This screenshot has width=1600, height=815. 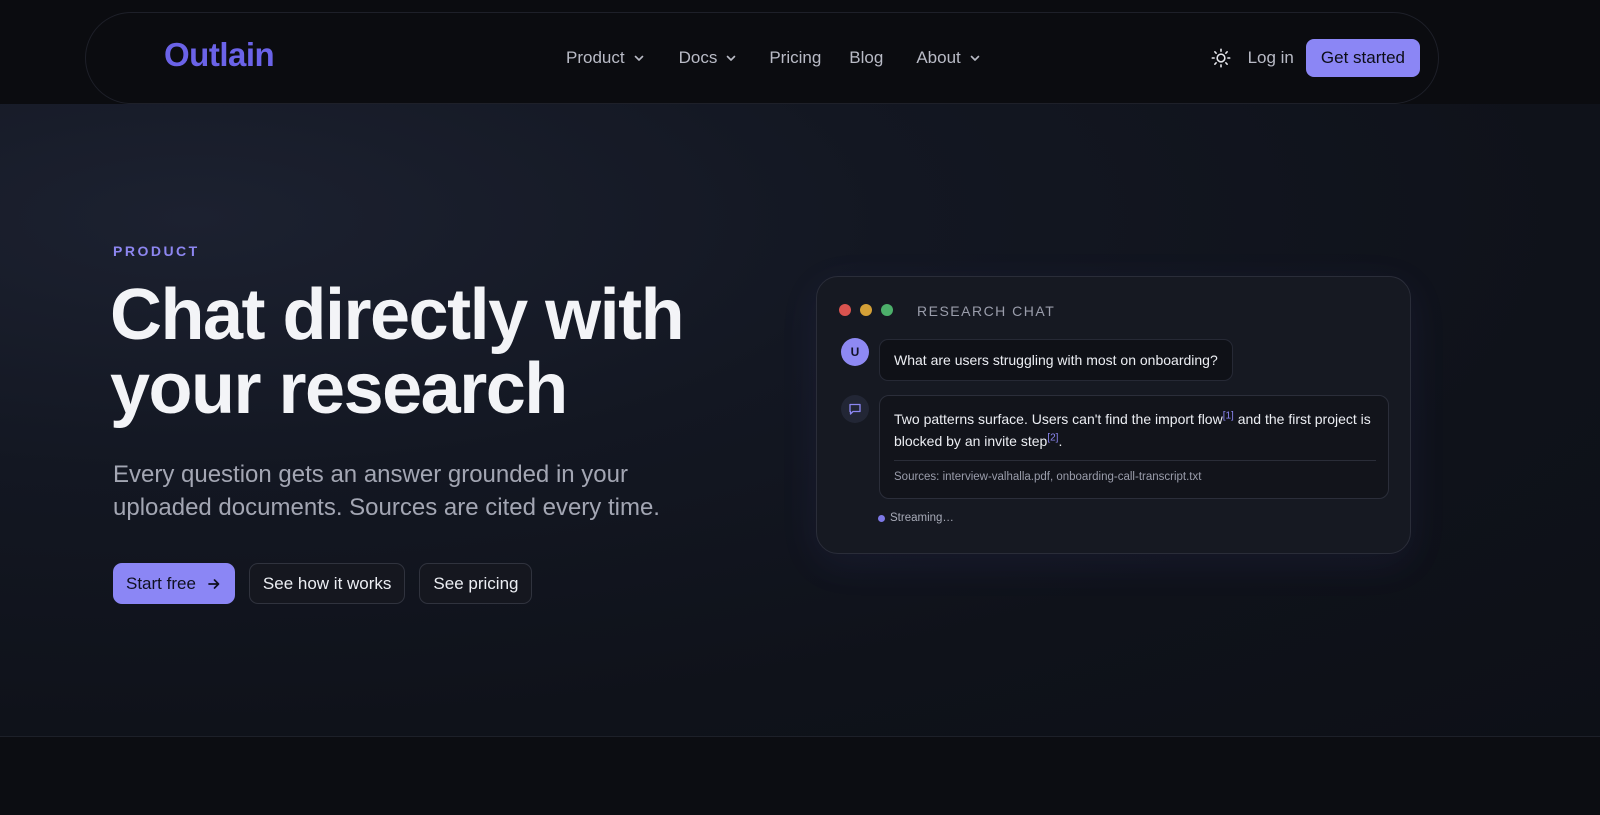 I want to click on divider, so click(x=1135, y=460).